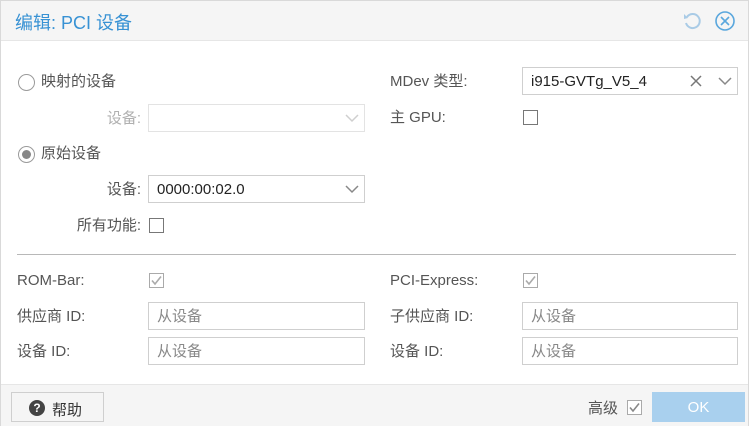 This screenshot has height=426, width=749. I want to click on primary-gpu-label: 主 GPU:, so click(418, 117).